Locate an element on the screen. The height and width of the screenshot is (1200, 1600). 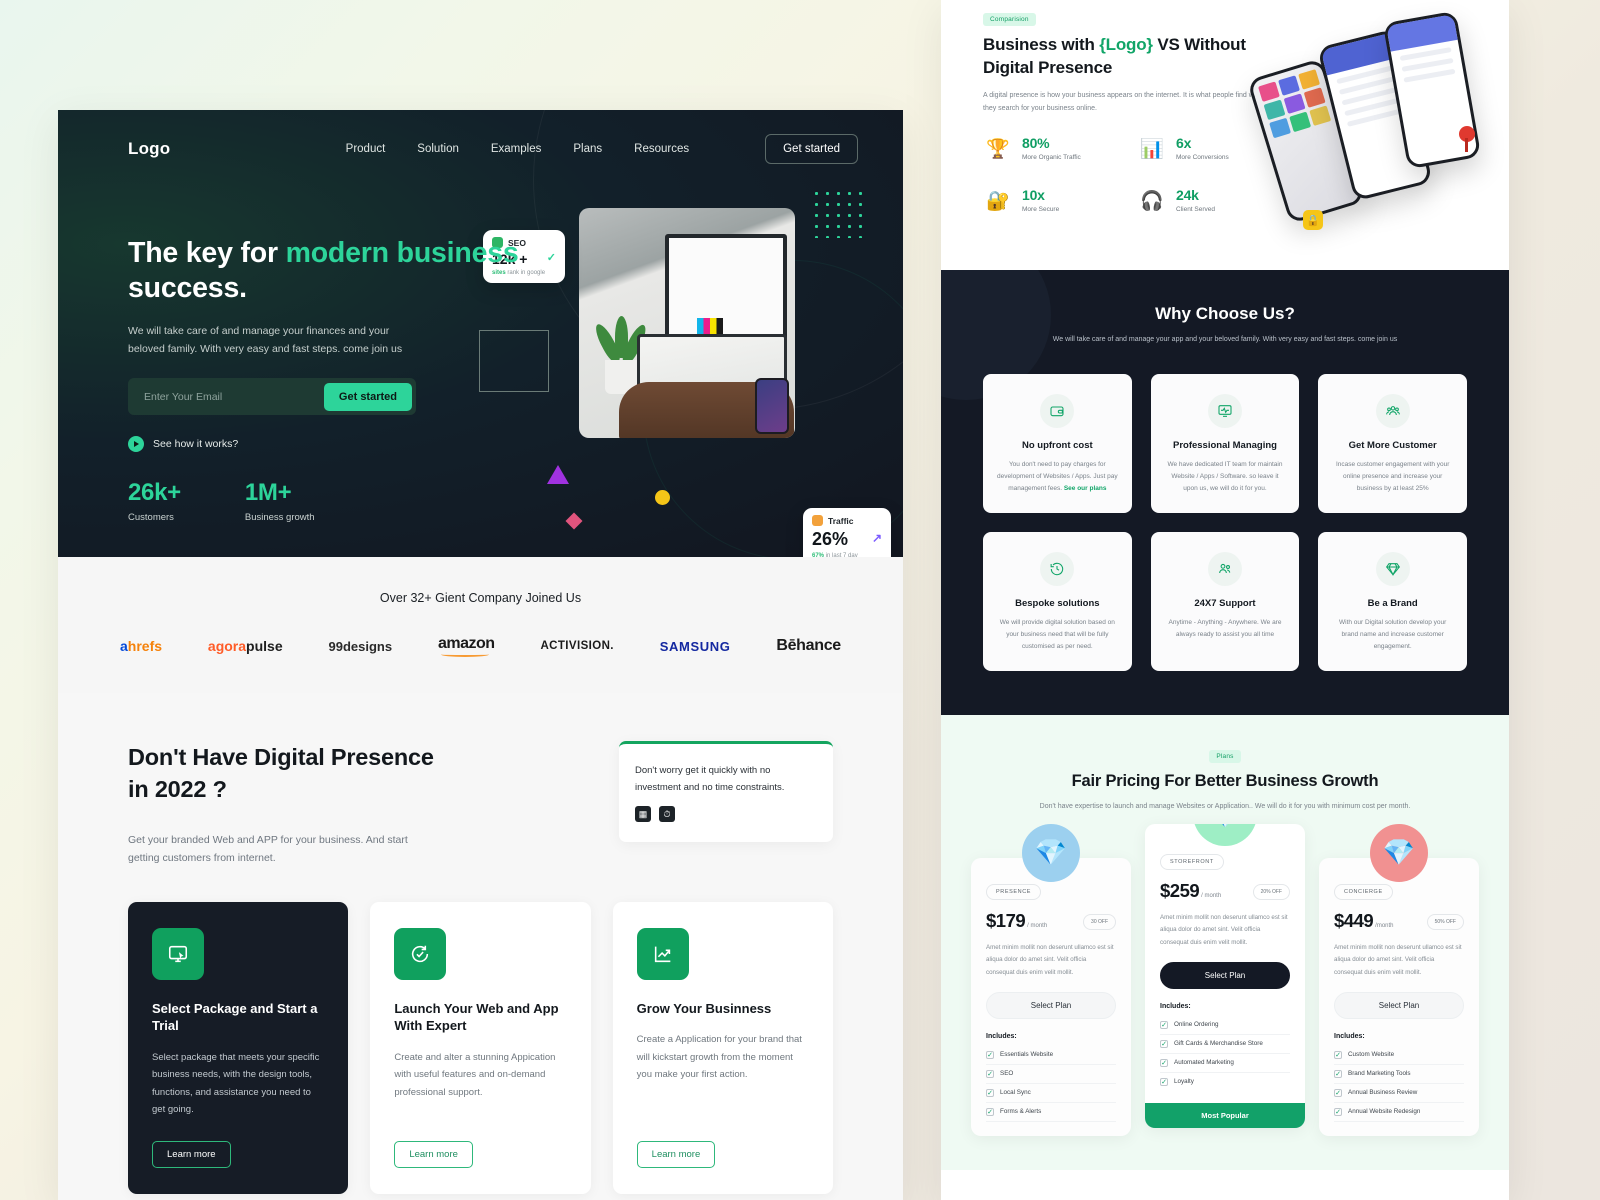
headset-agent-icon: 🎧 is located at coordinates (1152, 201).